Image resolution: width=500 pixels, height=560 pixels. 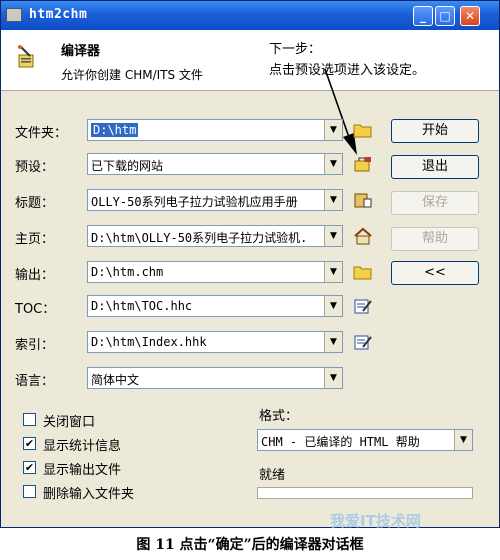 I want to click on annotation-arrow-icon, so click(x=340, y=111).